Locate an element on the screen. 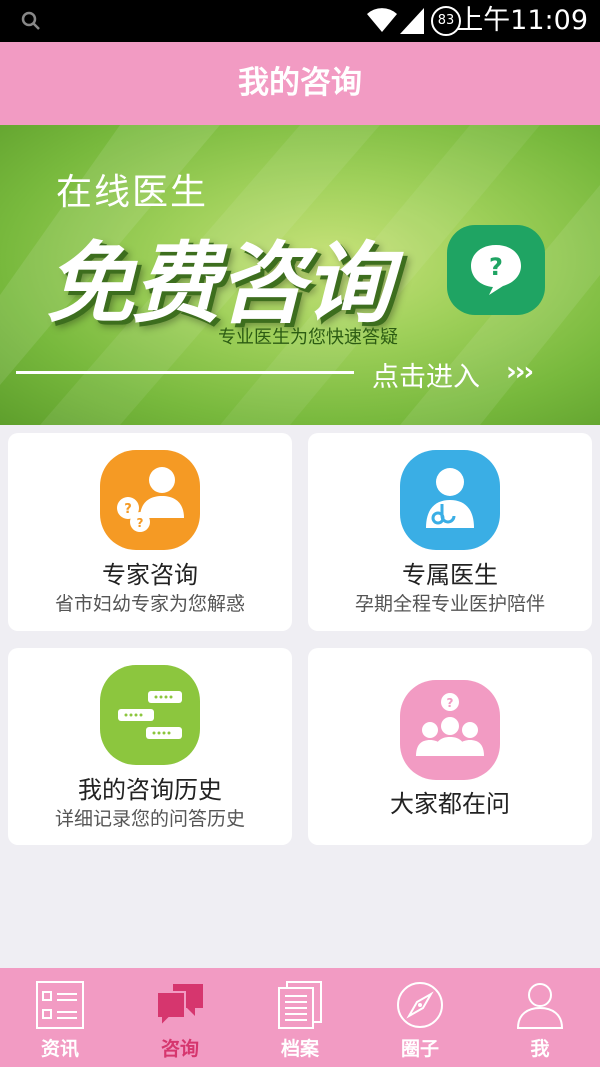 Image resolution: width=600 pixels, height=1067 pixels. records-icon is located at coordinates (300, 1005).